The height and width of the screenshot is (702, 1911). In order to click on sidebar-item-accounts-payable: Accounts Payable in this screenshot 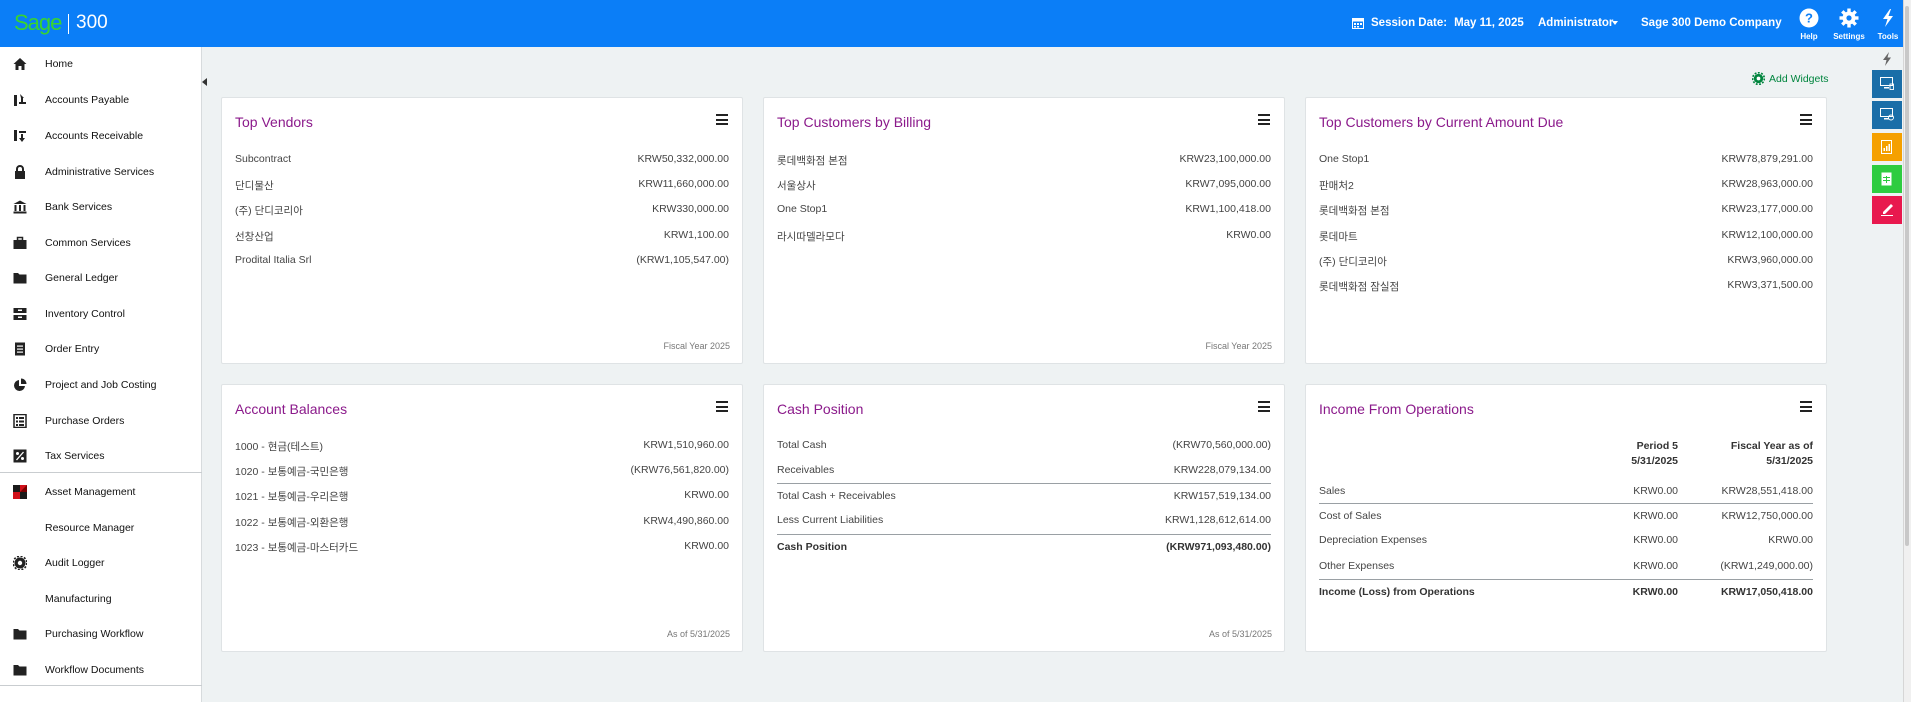, I will do `click(101, 100)`.